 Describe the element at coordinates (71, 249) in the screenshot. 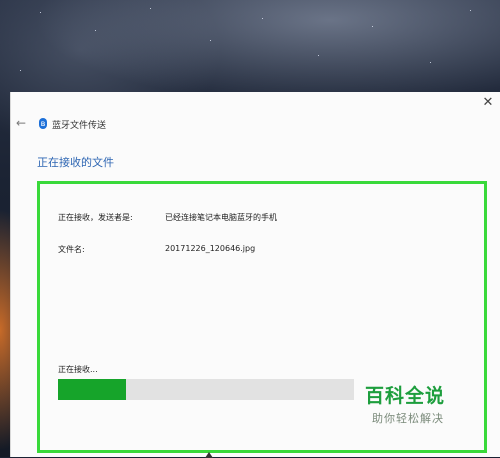

I see `filename-label: 文件名:` at that location.